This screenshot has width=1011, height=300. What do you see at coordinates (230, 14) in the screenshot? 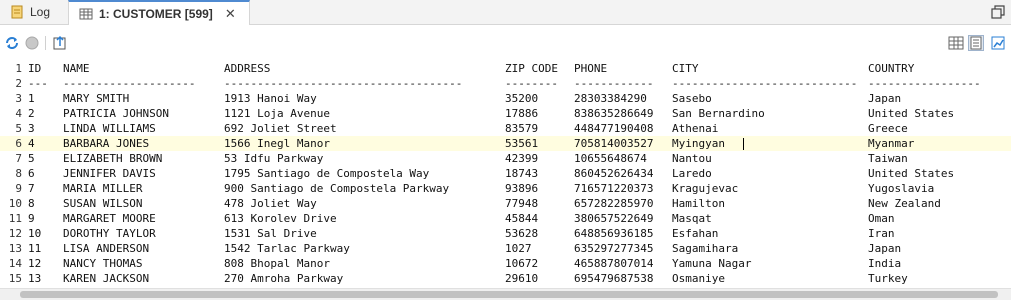
I see `close-icon: ✕` at bounding box center [230, 14].